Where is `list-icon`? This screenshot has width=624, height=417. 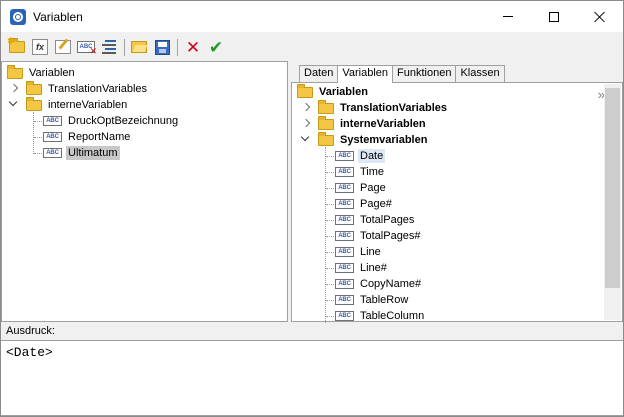
list-icon is located at coordinates (109, 47).